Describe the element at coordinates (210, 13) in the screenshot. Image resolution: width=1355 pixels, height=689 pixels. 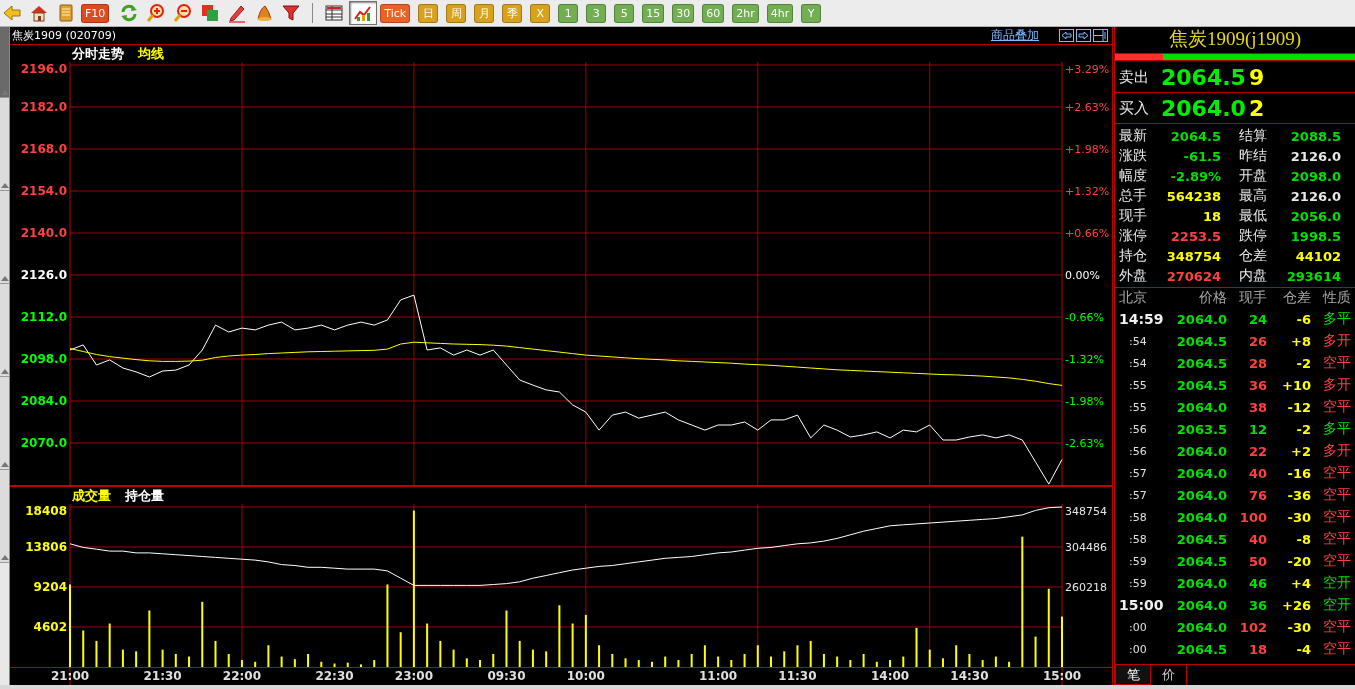
I see `windows-icon` at that location.